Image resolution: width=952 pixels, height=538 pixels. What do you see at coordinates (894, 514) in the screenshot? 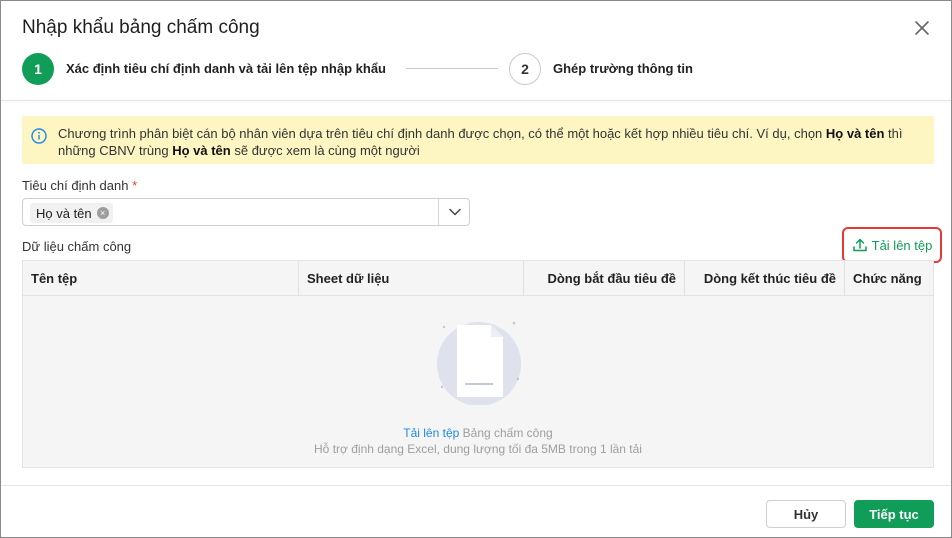
I see `continue-button: Tiếp tục` at bounding box center [894, 514].